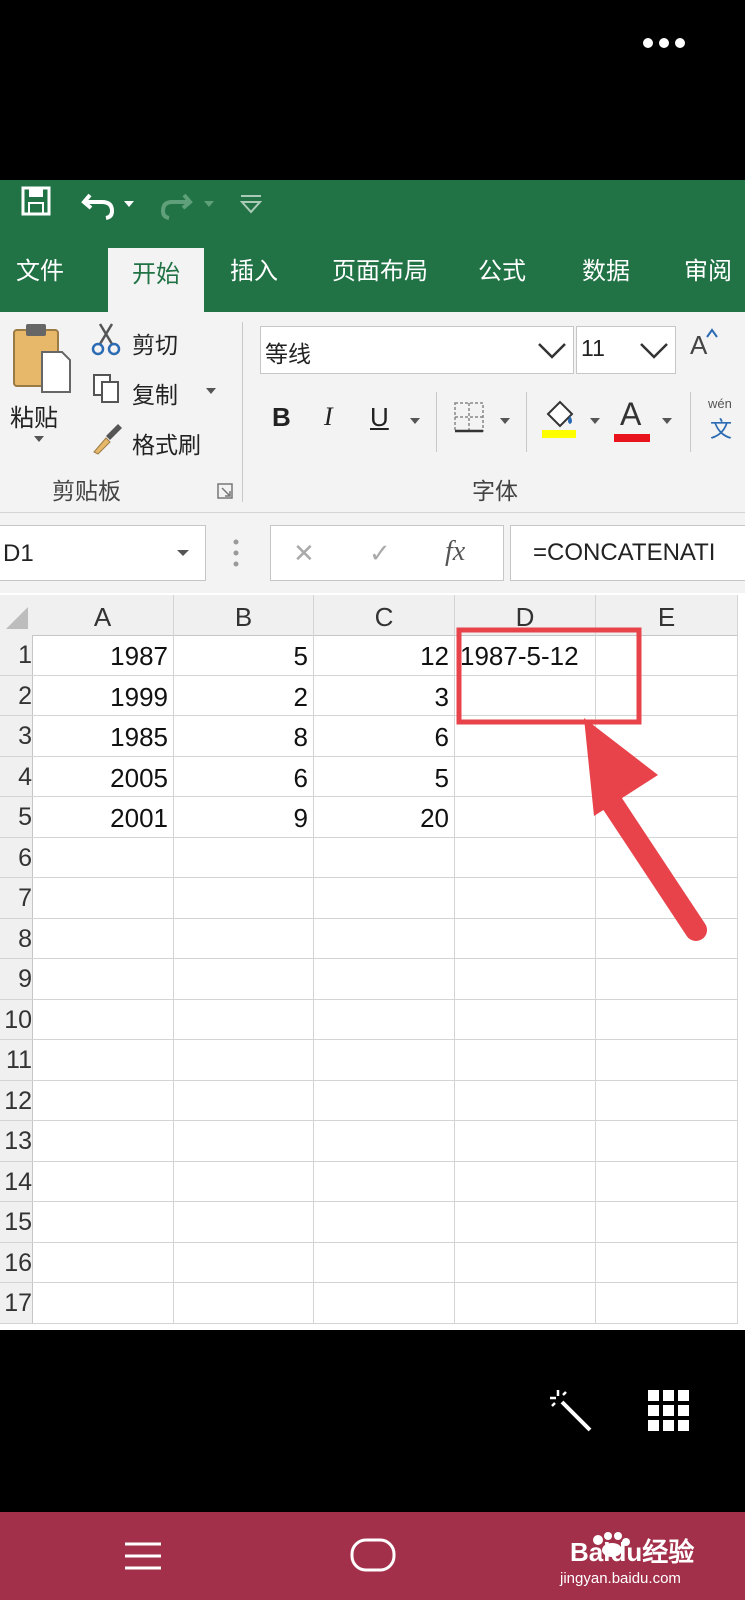 The width and height of the screenshot is (745, 1600). I want to click on row-header: 11, so click(16, 1060).